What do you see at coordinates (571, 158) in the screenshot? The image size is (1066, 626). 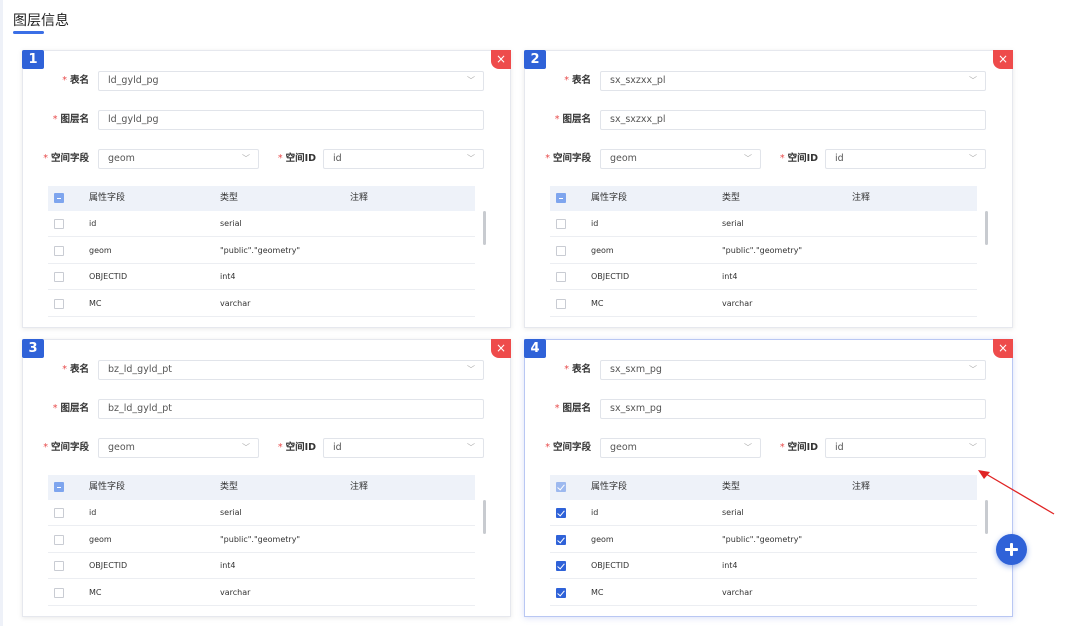 I see `spatial-field-label-text: 空间字段` at bounding box center [571, 158].